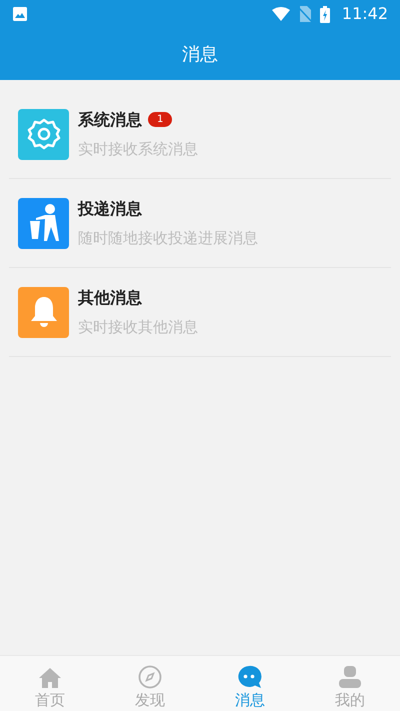 This screenshot has height=711, width=400. I want to click on status-time: 11:42, so click(365, 14).